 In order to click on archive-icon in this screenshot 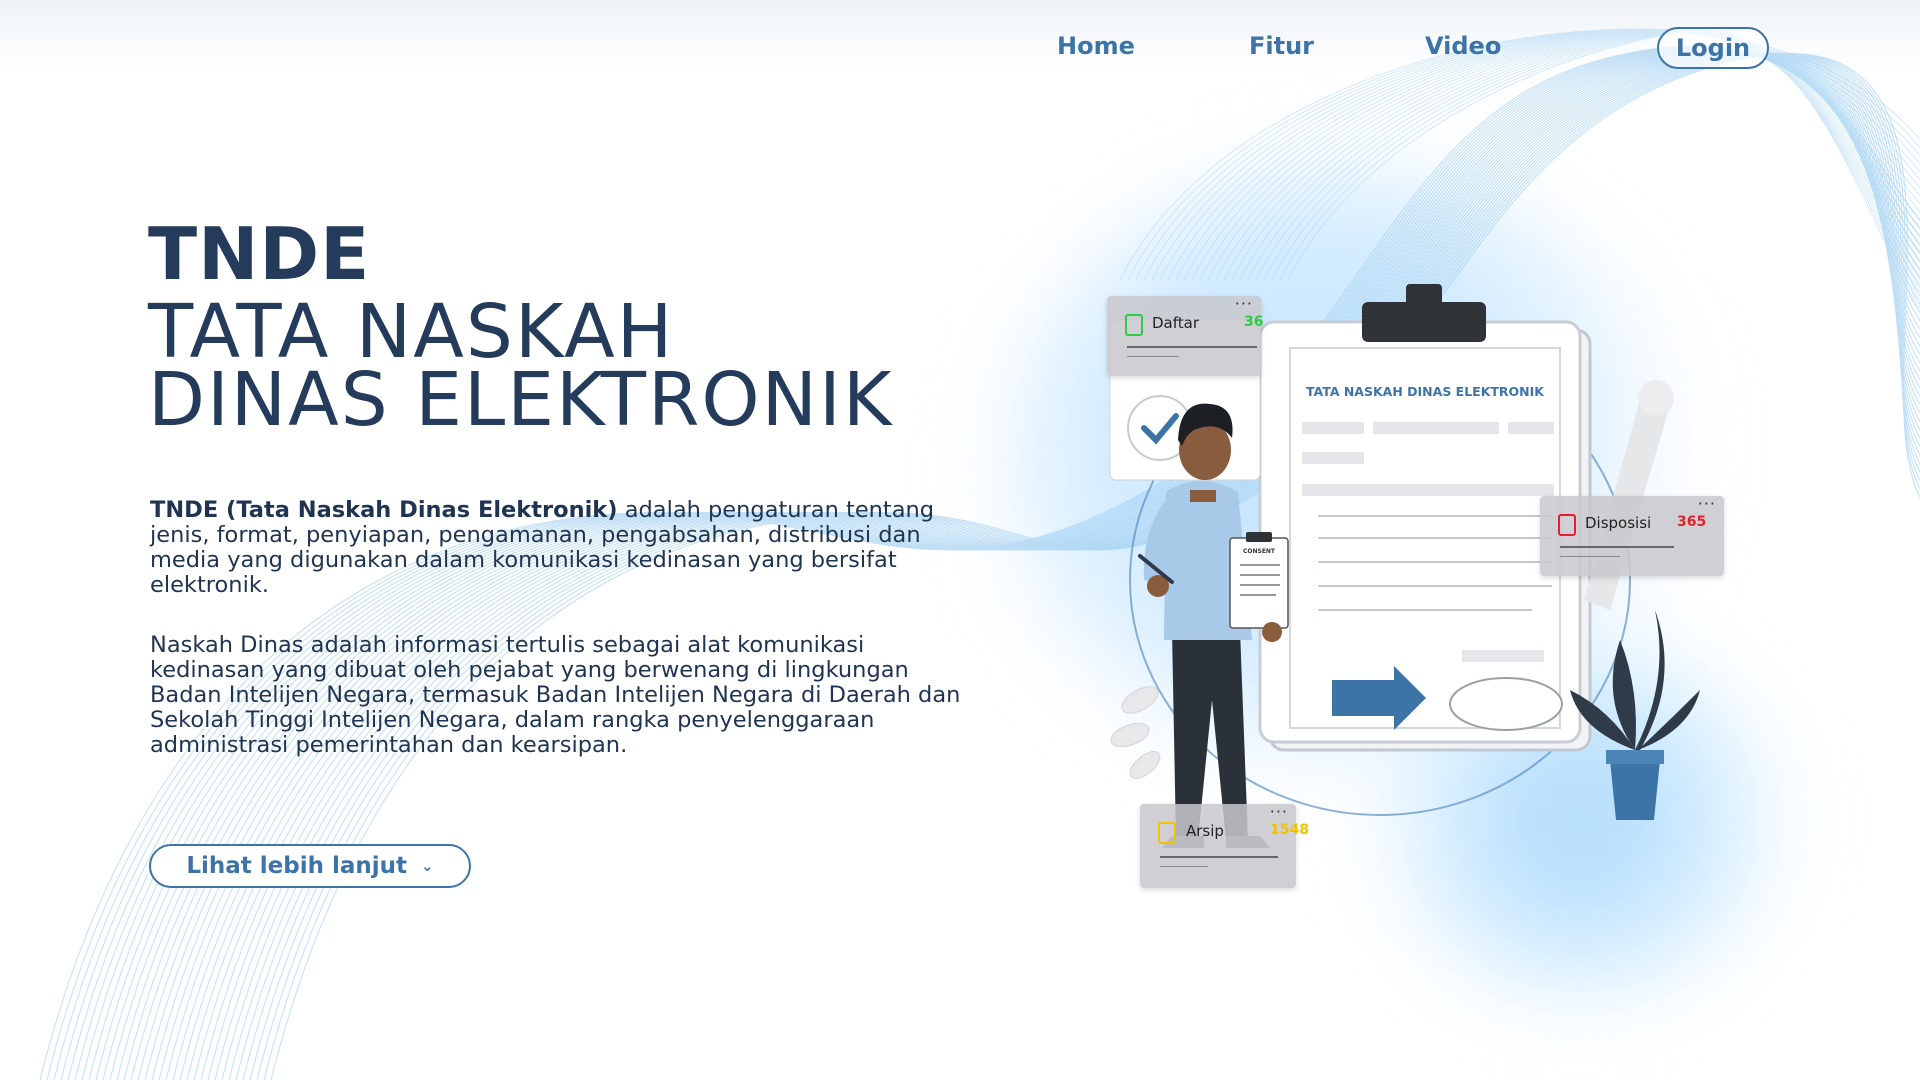, I will do `click(1167, 833)`.